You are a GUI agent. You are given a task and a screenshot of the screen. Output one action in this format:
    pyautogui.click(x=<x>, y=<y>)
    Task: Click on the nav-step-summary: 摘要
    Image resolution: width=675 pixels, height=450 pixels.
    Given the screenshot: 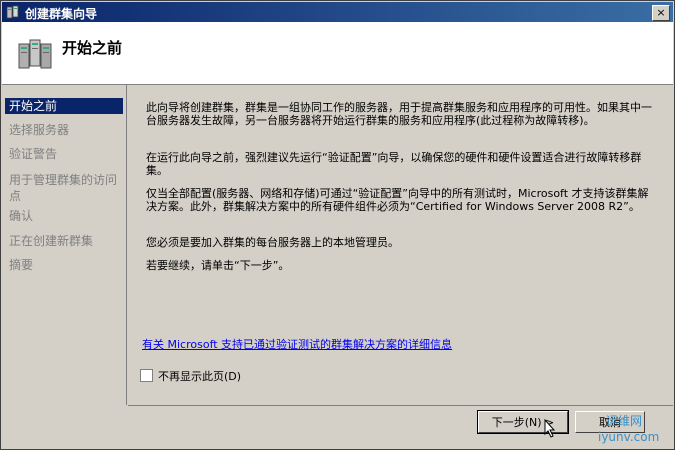 What is the action you would take?
    pyautogui.click(x=64, y=265)
    